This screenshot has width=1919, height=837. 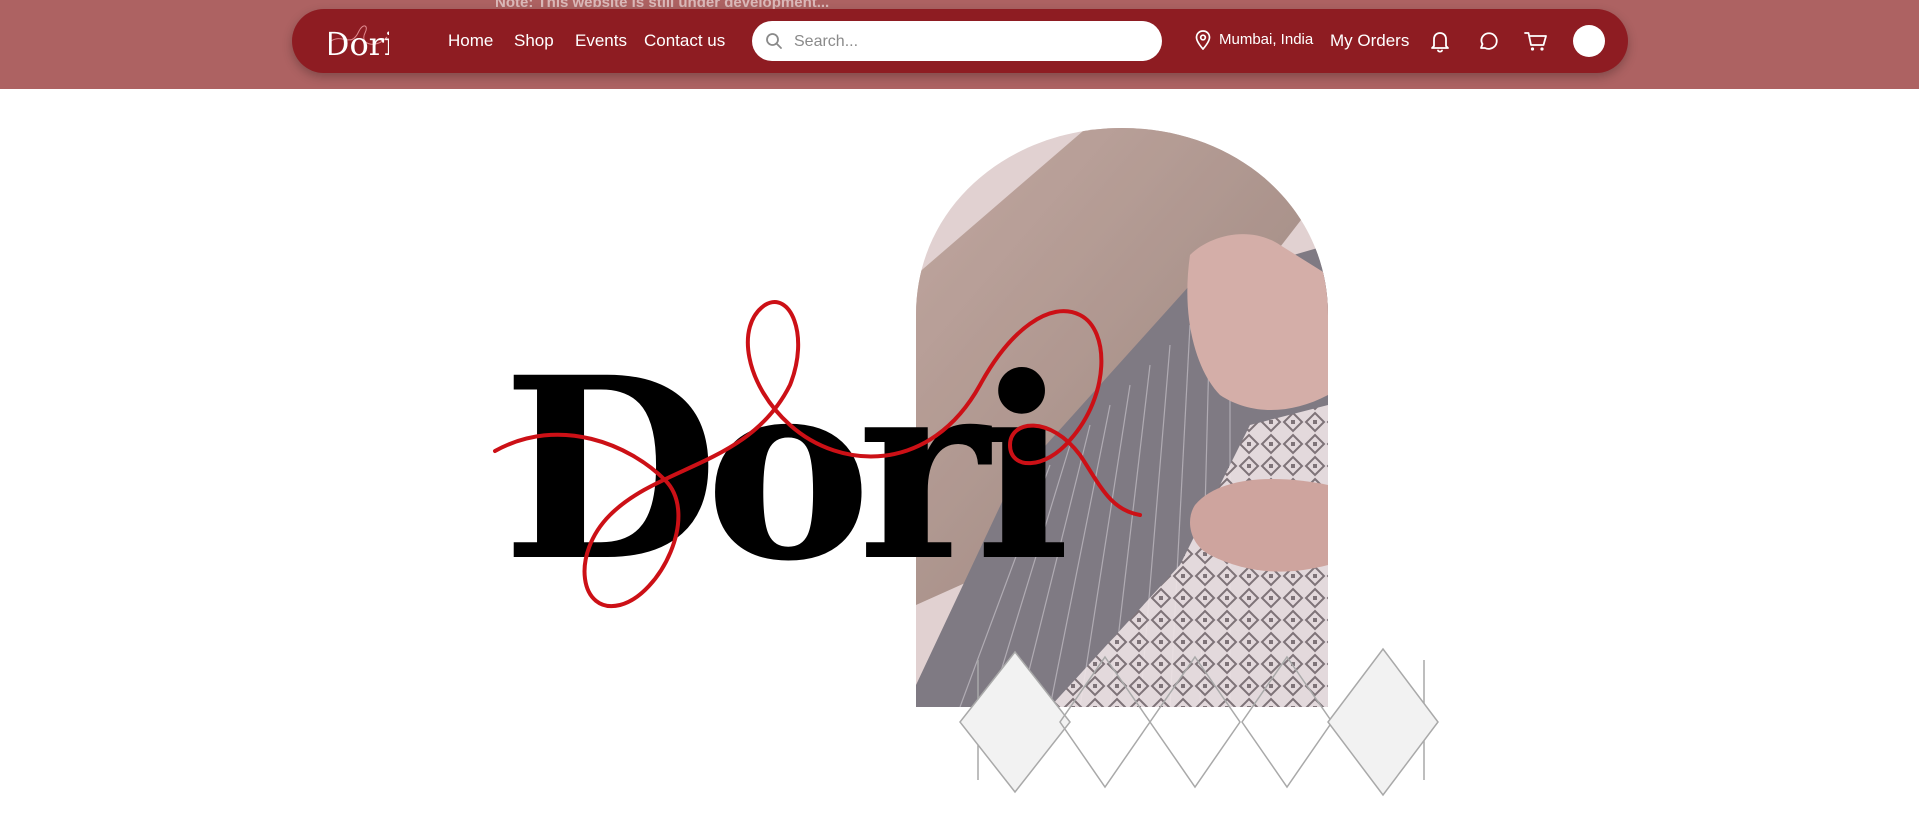 What do you see at coordinates (601, 41) in the screenshot?
I see `nav-events: Events` at bounding box center [601, 41].